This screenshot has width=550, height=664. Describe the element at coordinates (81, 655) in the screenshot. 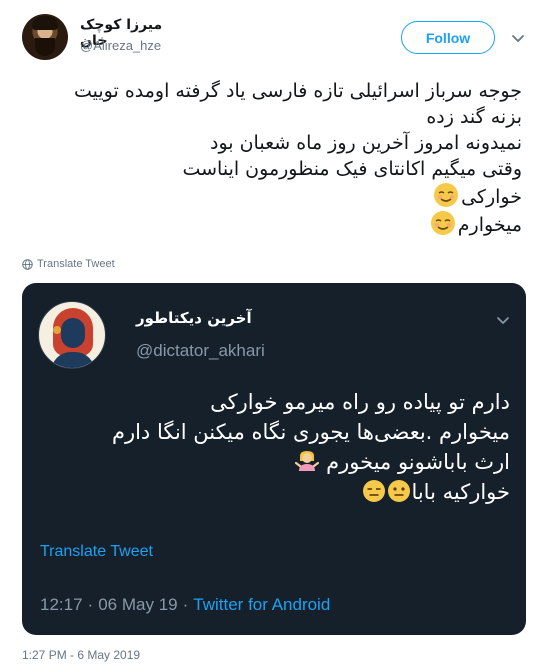

I see `tweet-timestamp: 1:27 PM - 6 May 2019` at that location.